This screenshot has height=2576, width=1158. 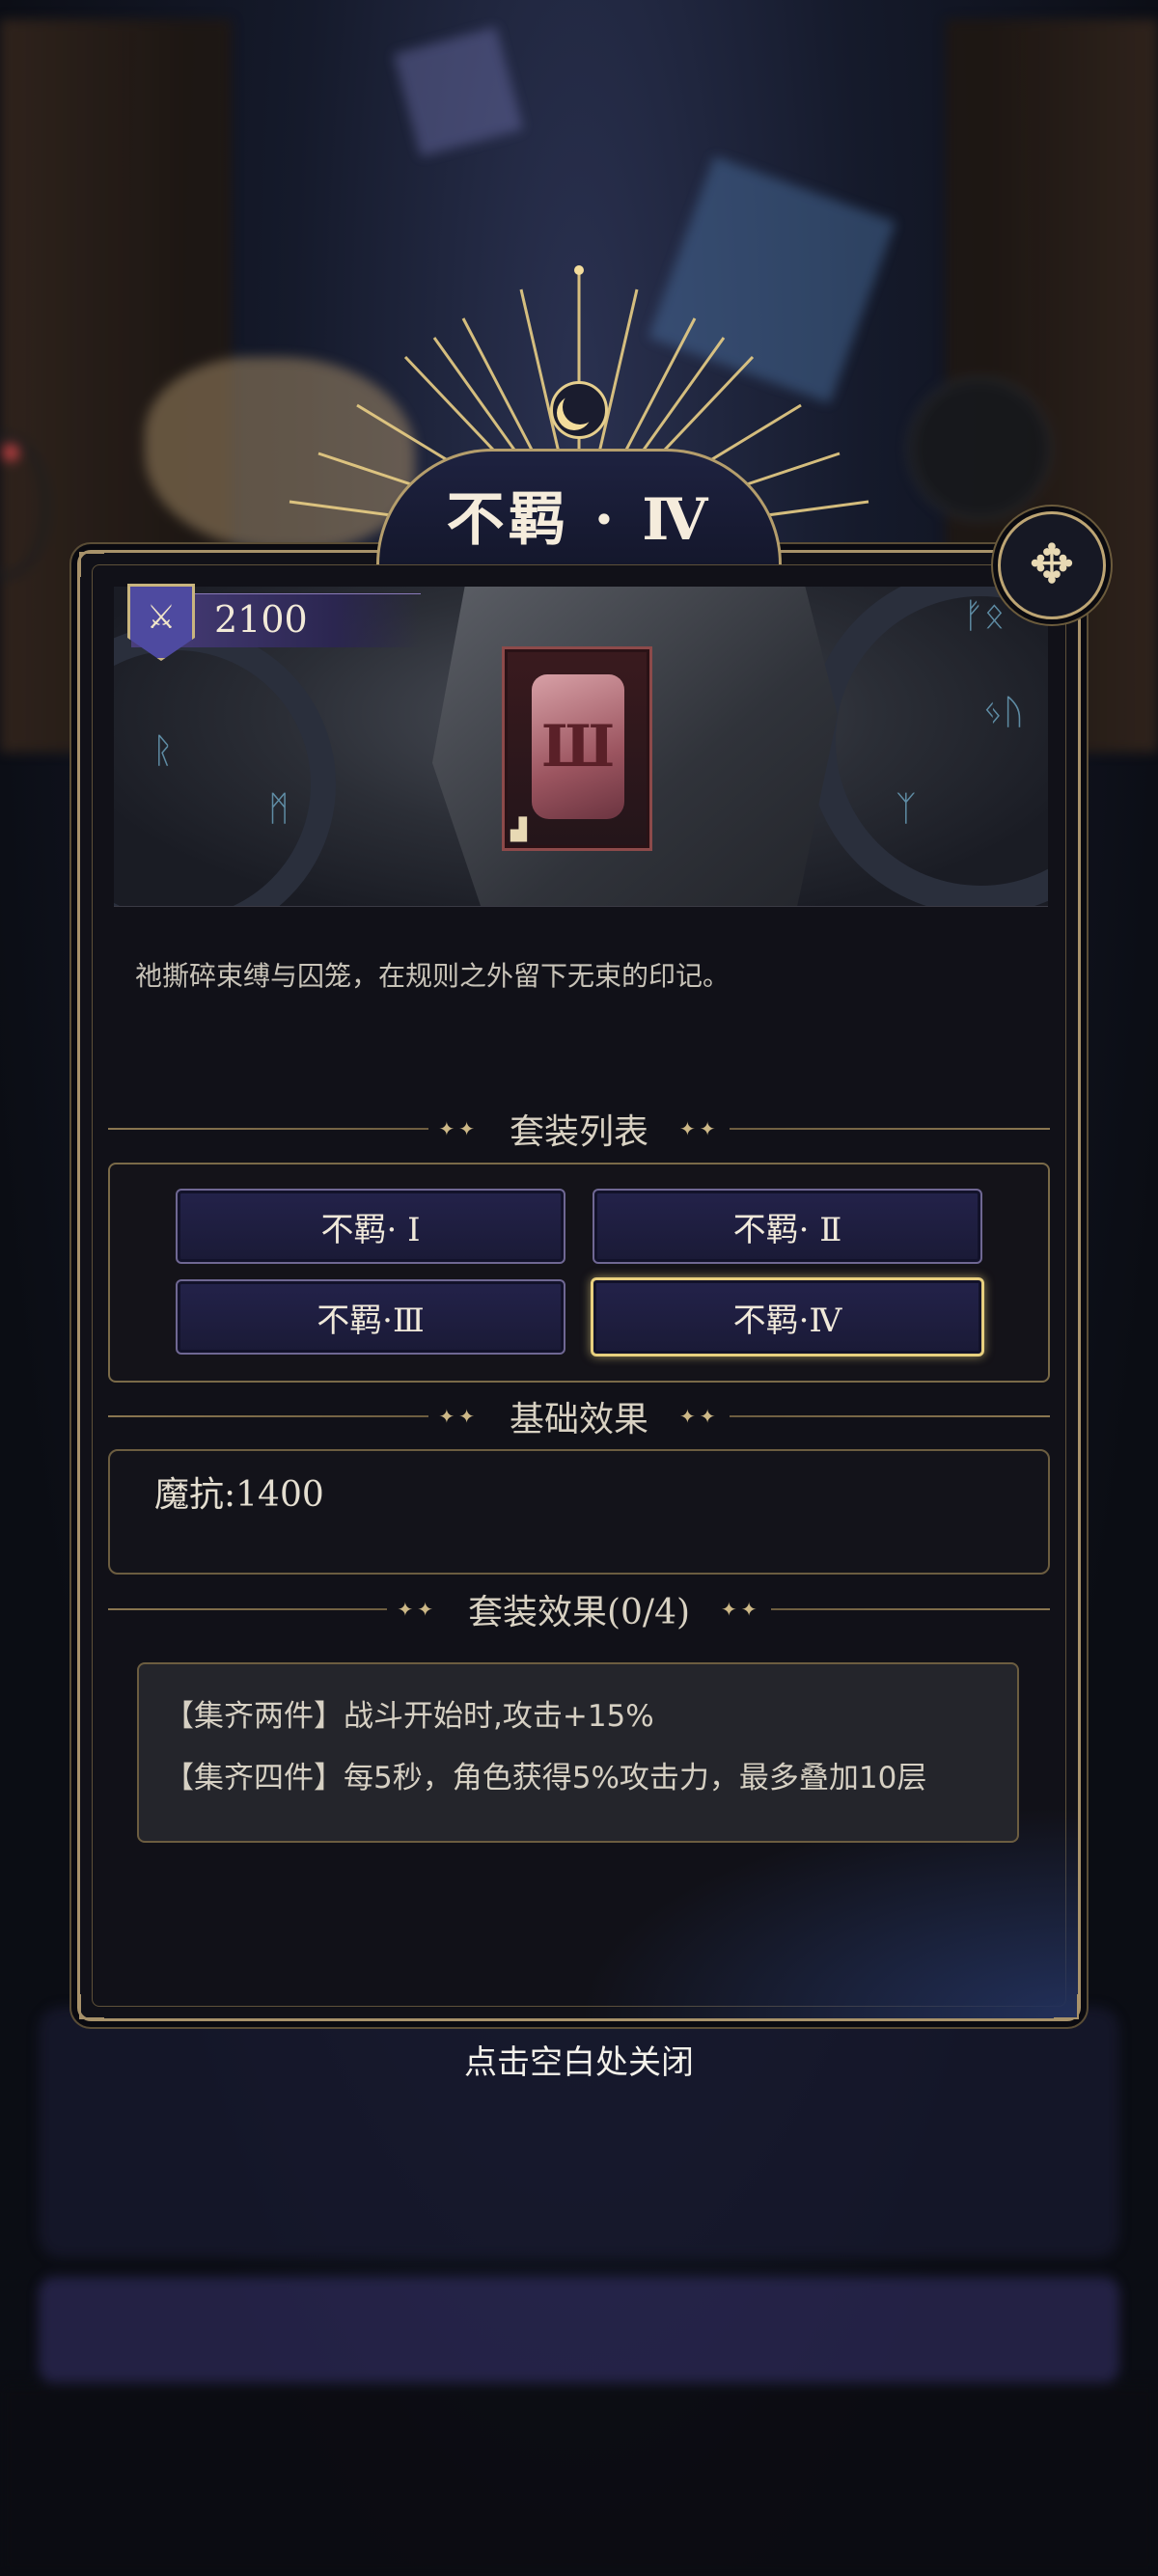 I want to click on expand-arrows-icon: ✥, so click(x=1052, y=565).